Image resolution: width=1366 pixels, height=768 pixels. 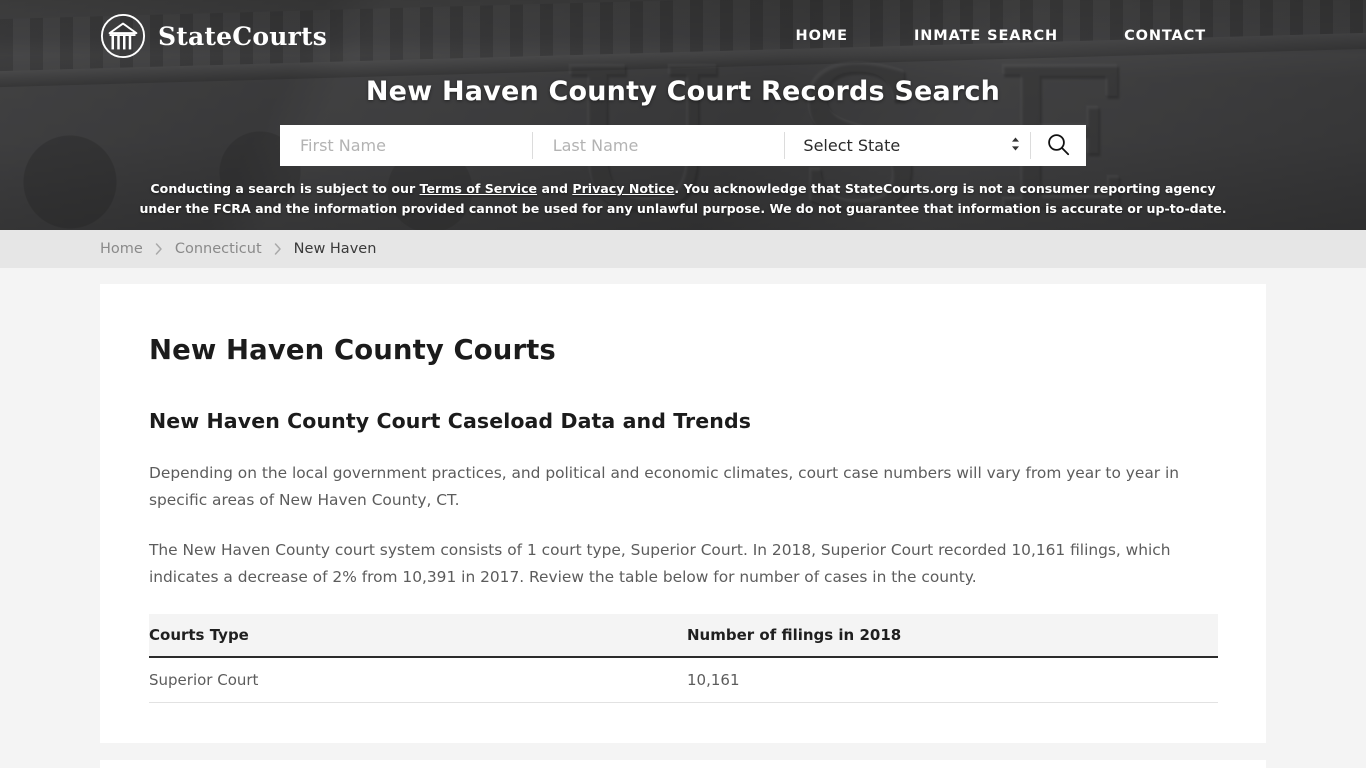 I want to click on cell-filings-count: 10,161, so click(x=952, y=679).